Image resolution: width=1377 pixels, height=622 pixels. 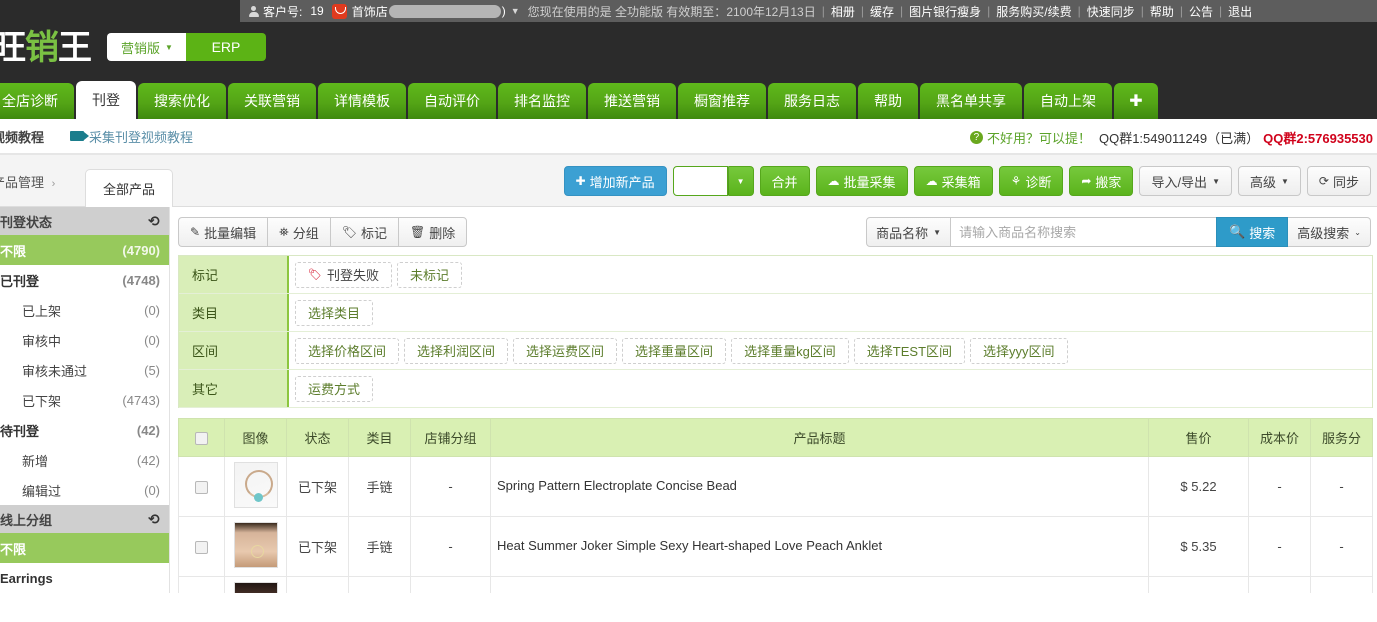 I want to click on video-tutorial-link: 视频教程, so click(x=22, y=136).